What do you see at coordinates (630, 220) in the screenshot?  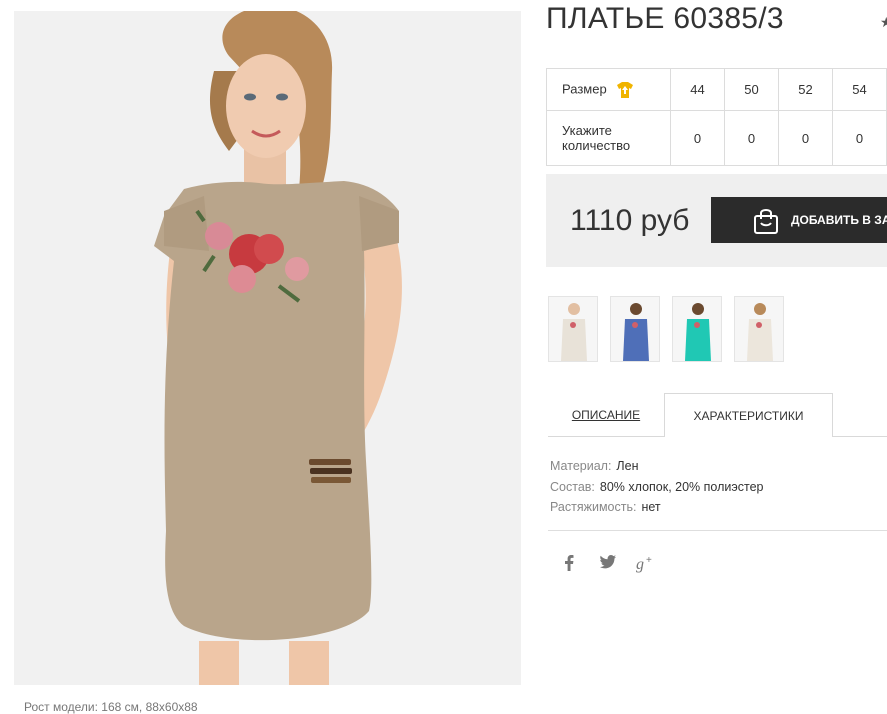 I see `price-value: 1110 руб` at bounding box center [630, 220].